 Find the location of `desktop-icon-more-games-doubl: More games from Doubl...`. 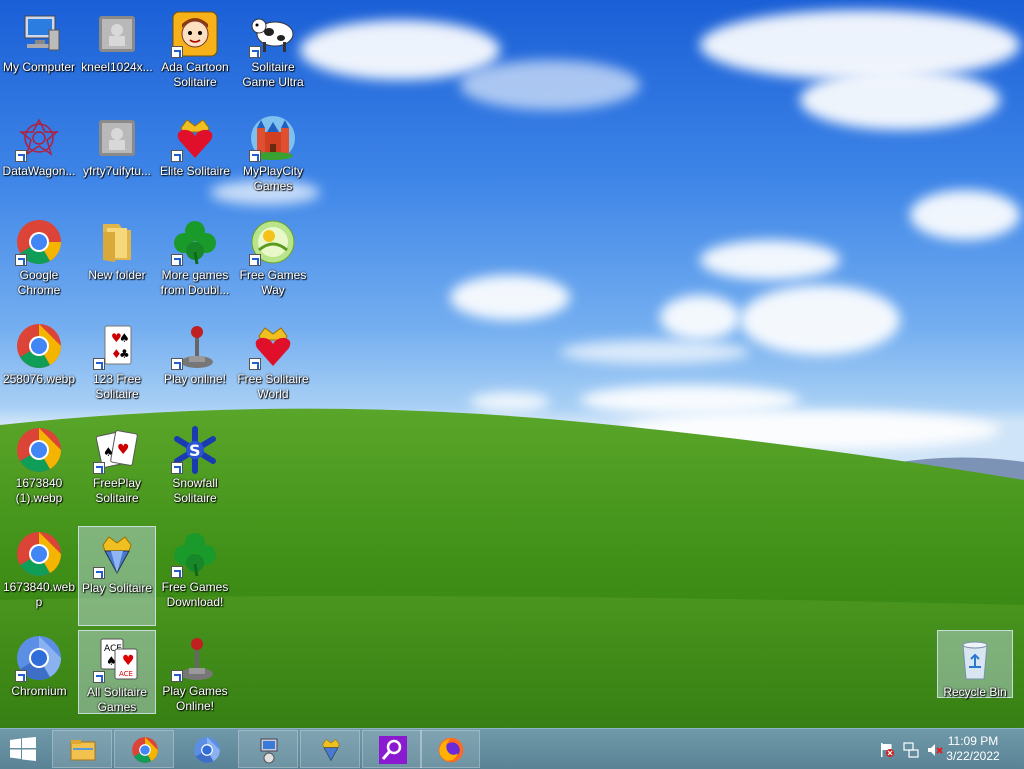

desktop-icon-more-games-doubl: More games from Doubl... is located at coordinates (195, 264).